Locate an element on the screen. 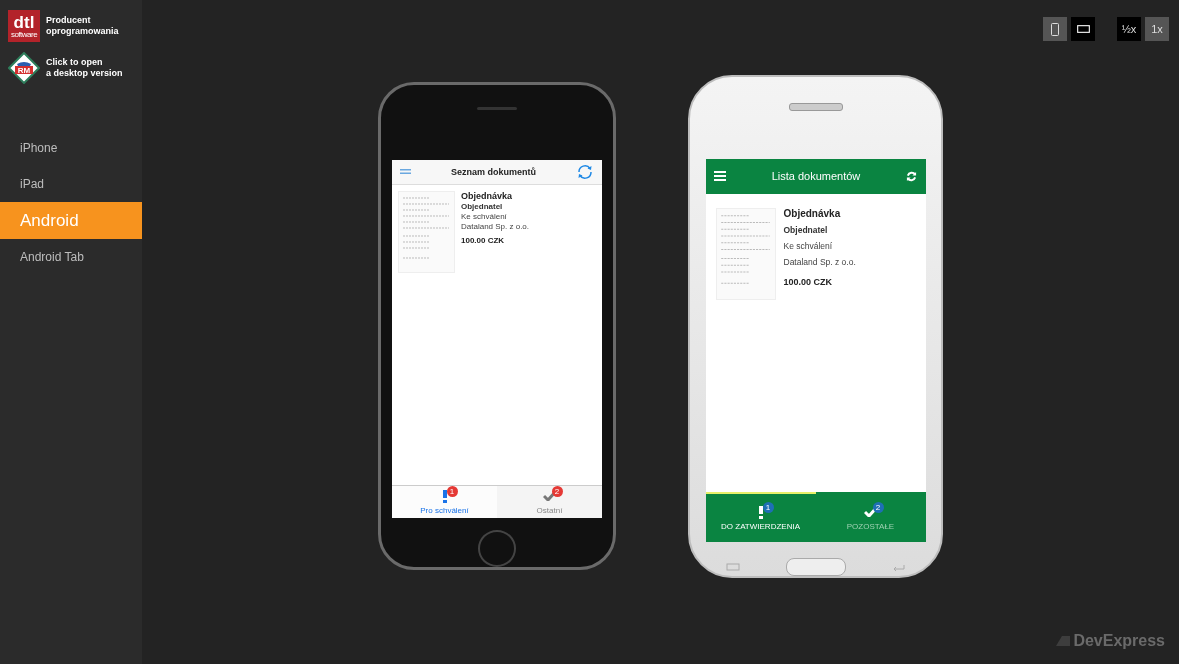 The height and width of the screenshot is (664, 1179). speaker-slot is located at coordinates (497, 108).